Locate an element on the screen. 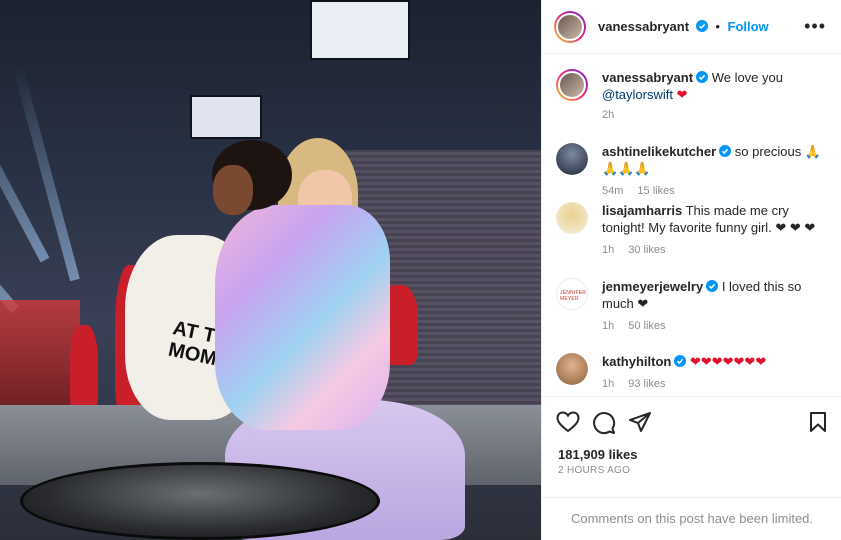  comments-limited-notice: Comments on this post have been limited. is located at coordinates (691, 518).